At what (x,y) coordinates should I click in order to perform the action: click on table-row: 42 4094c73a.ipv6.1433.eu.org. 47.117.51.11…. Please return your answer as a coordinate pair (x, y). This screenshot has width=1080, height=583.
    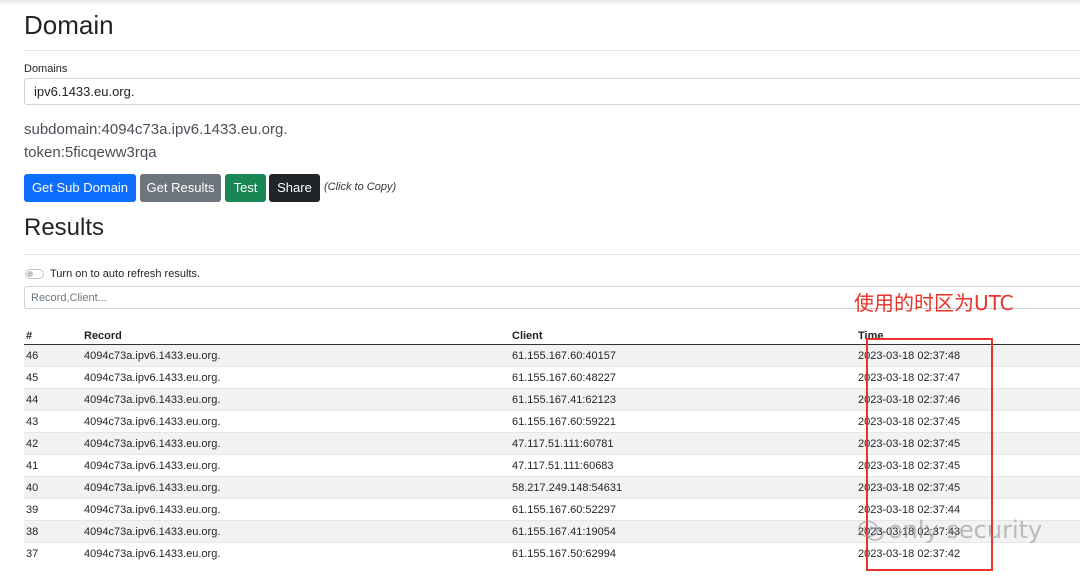
    Looking at the image, I should click on (552, 443).